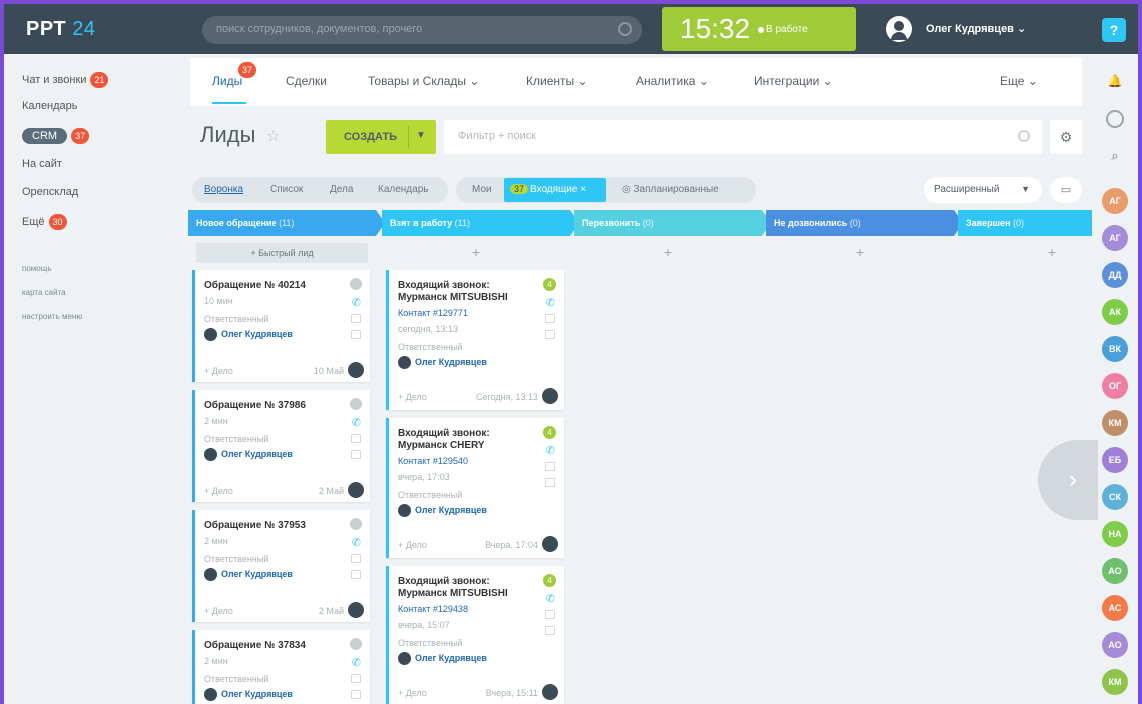 The width and height of the screenshot is (1142, 704). What do you see at coordinates (433, 609) in the screenshot?
I see `contact-link: Контакт #129438` at bounding box center [433, 609].